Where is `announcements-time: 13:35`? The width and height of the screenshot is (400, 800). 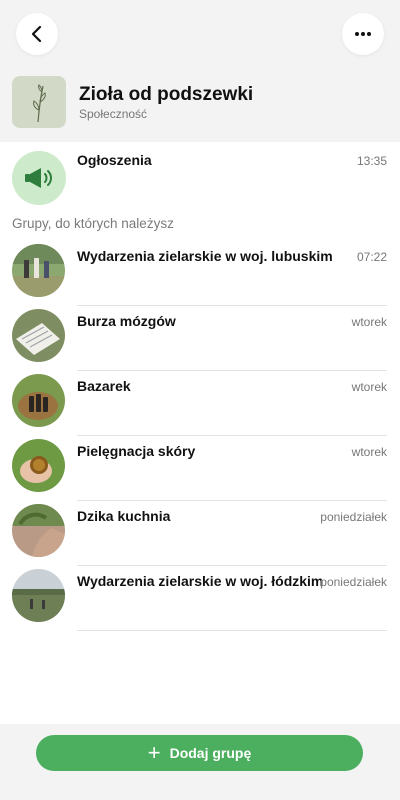
announcements-time: 13:35 is located at coordinates (371, 161).